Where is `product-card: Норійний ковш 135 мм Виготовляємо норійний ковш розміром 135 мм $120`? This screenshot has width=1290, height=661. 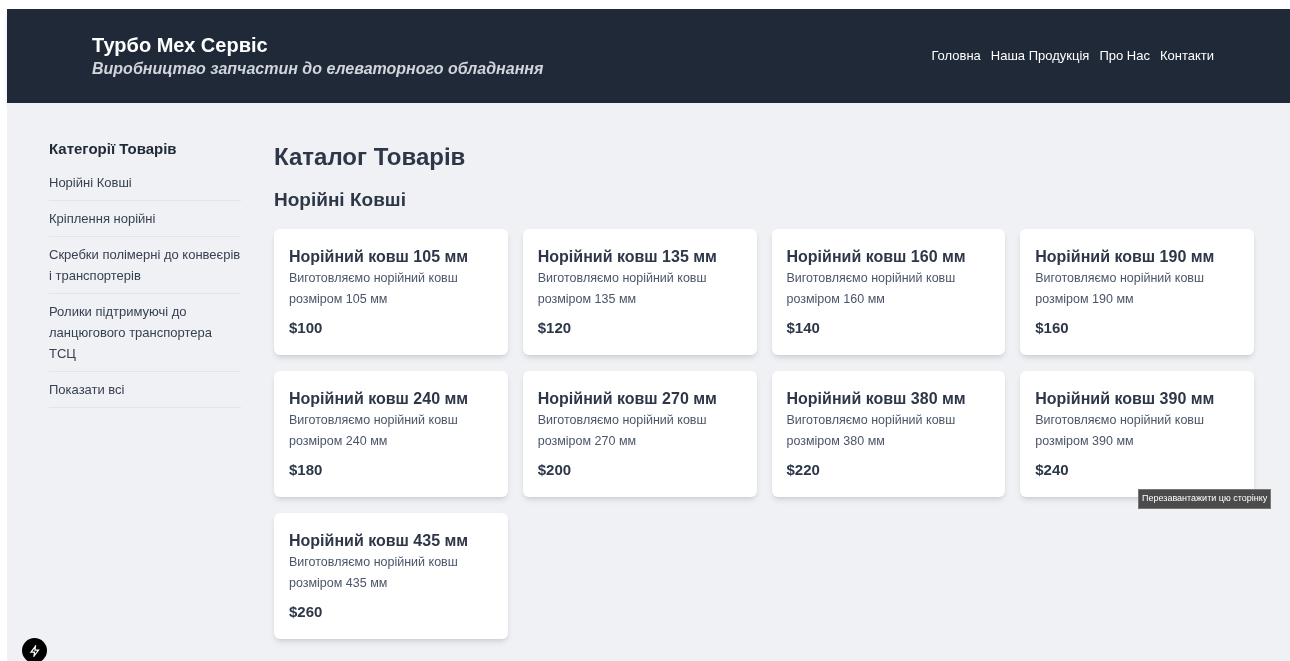 product-card: Норійний ковш 135 мм Виготовляємо норійний ковш розміром 135 мм $120 is located at coordinates (639, 292).